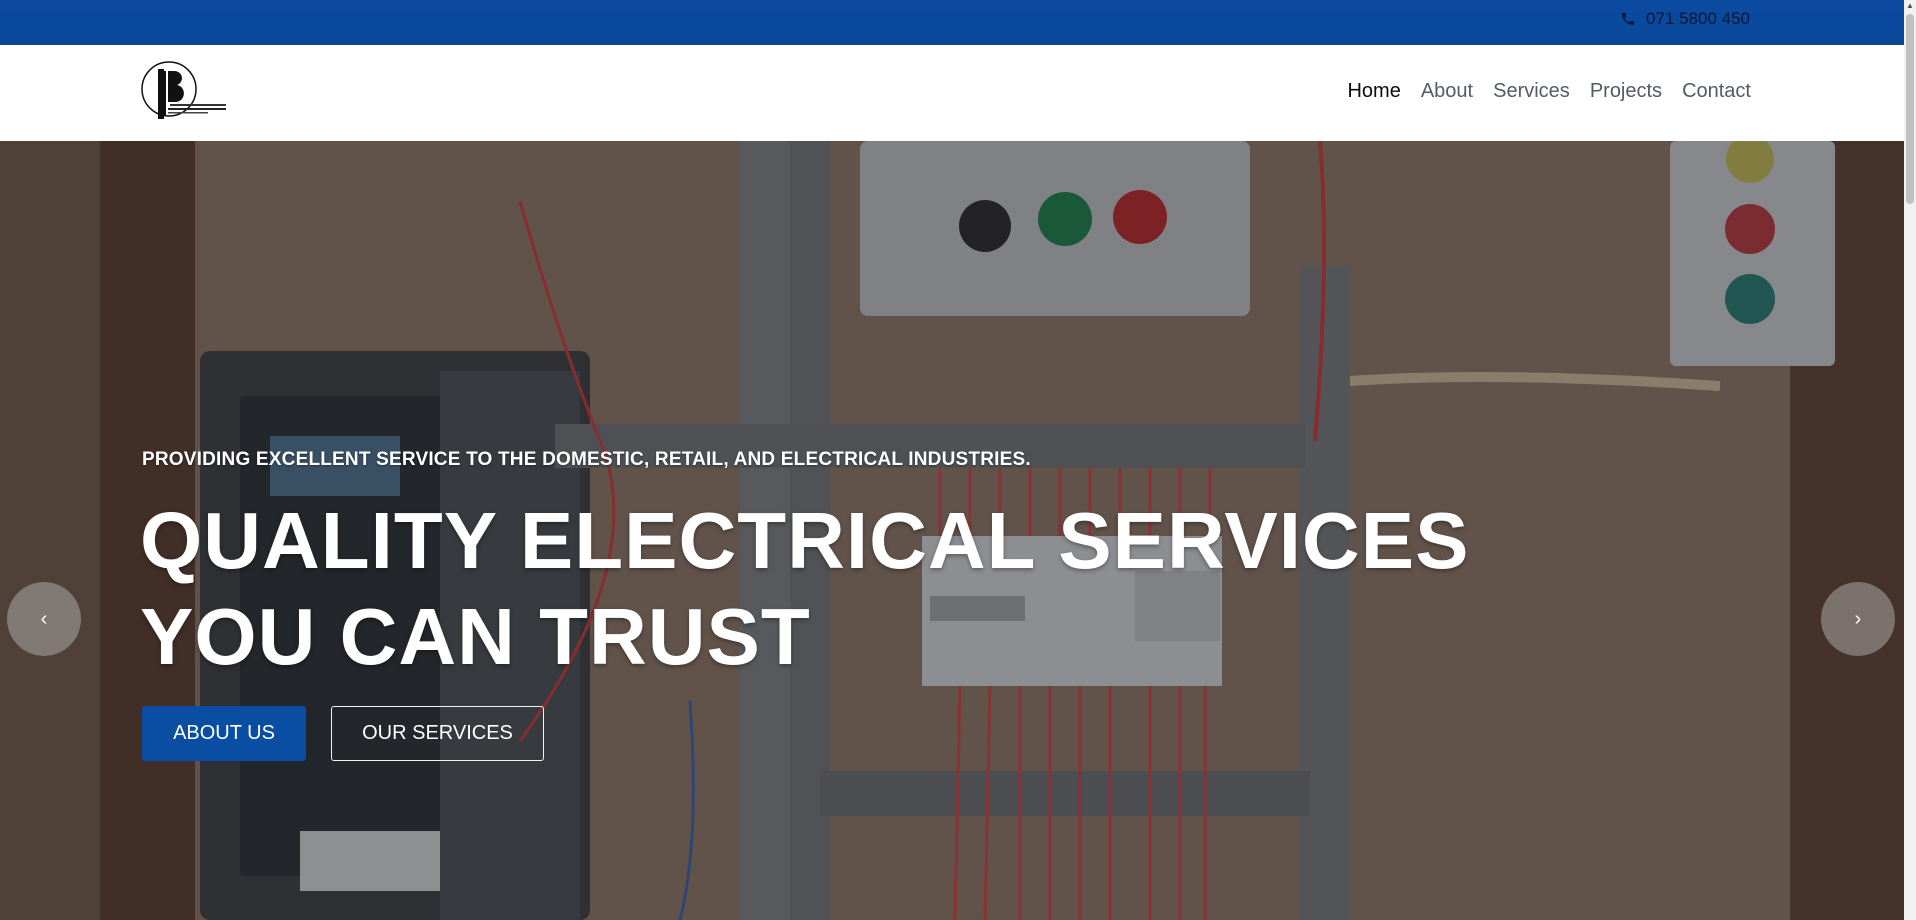 The width and height of the screenshot is (1916, 920). I want to click on nav-projects: Projects, so click(1626, 91).